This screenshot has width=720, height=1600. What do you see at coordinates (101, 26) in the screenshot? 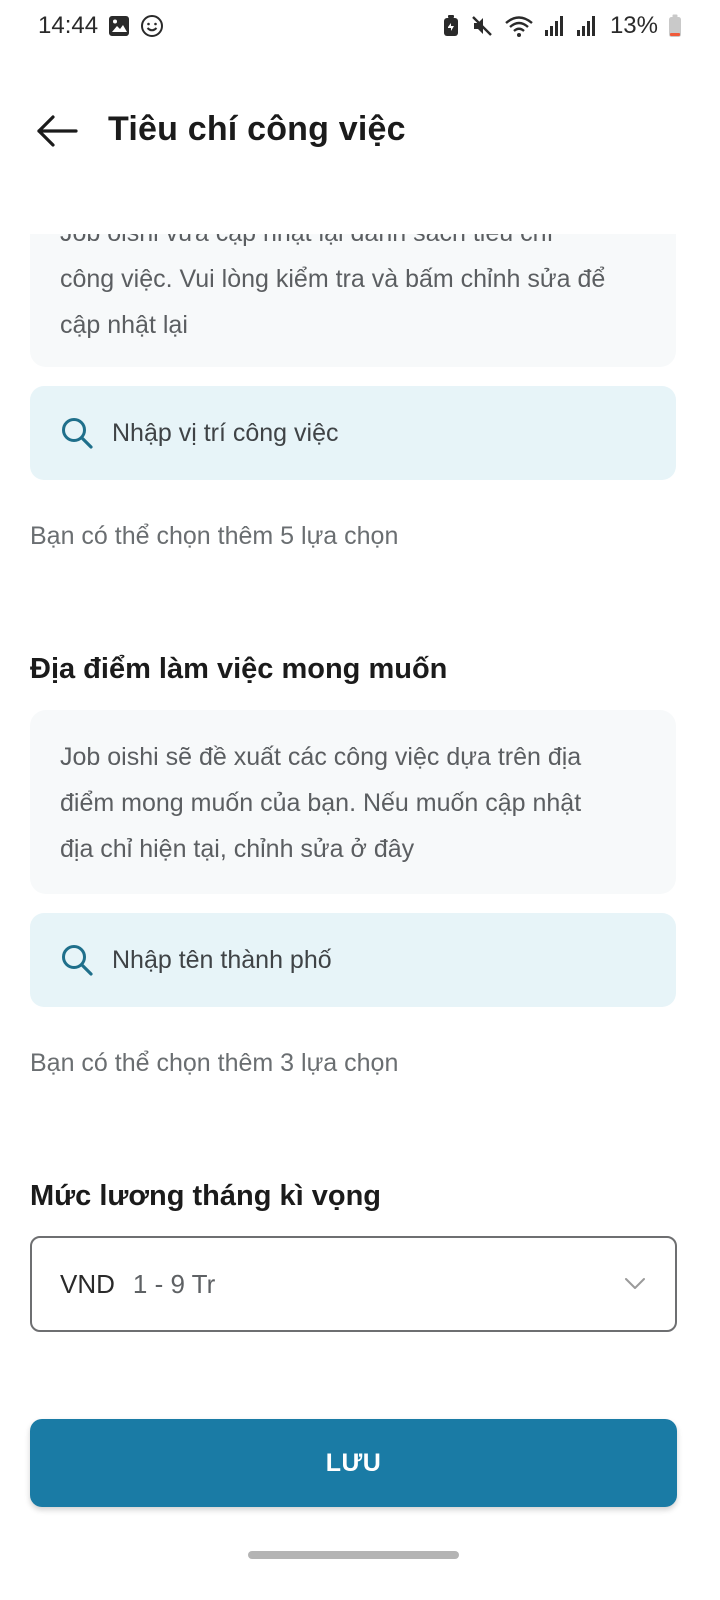
I see `status-bar-left: 14:44` at bounding box center [101, 26].